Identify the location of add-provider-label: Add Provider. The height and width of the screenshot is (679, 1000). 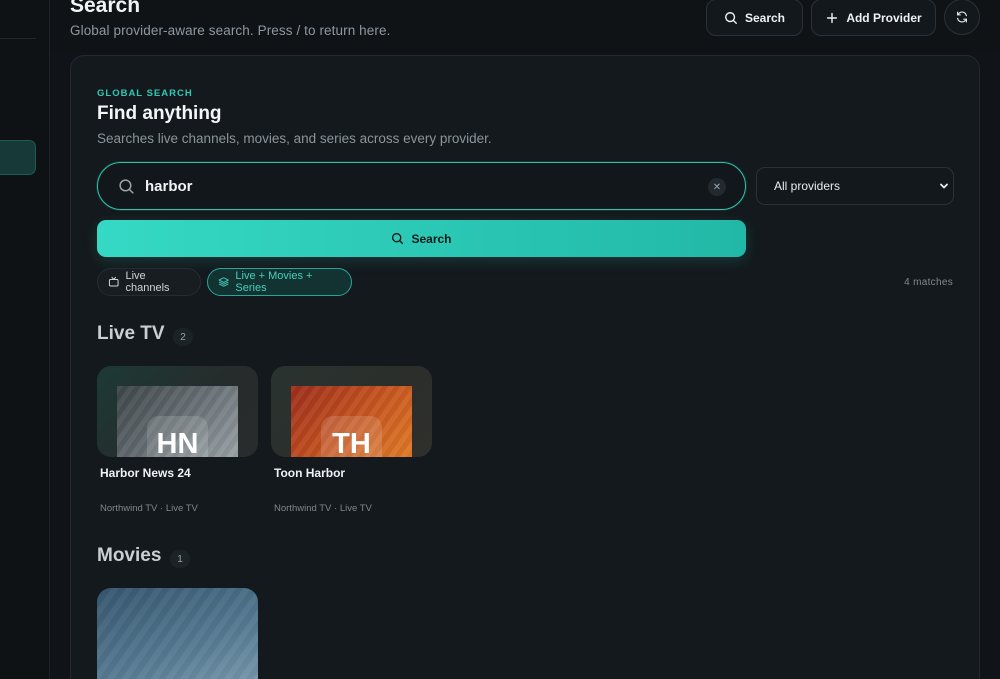
(884, 17).